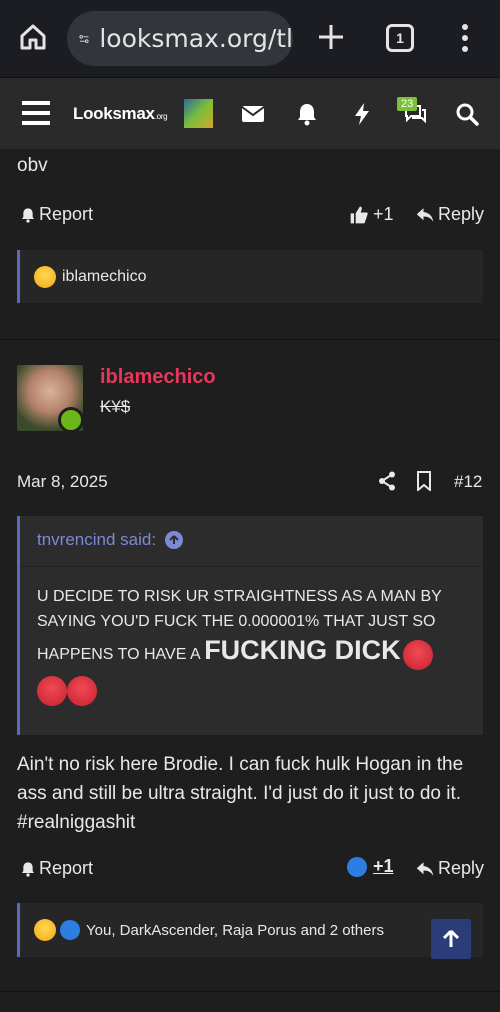 This screenshot has width=500, height=1012. What do you see at coordinates (400, 38) in the screenshot?
I see `tab-switcher-button: 1` at bounding box center [400, 38].